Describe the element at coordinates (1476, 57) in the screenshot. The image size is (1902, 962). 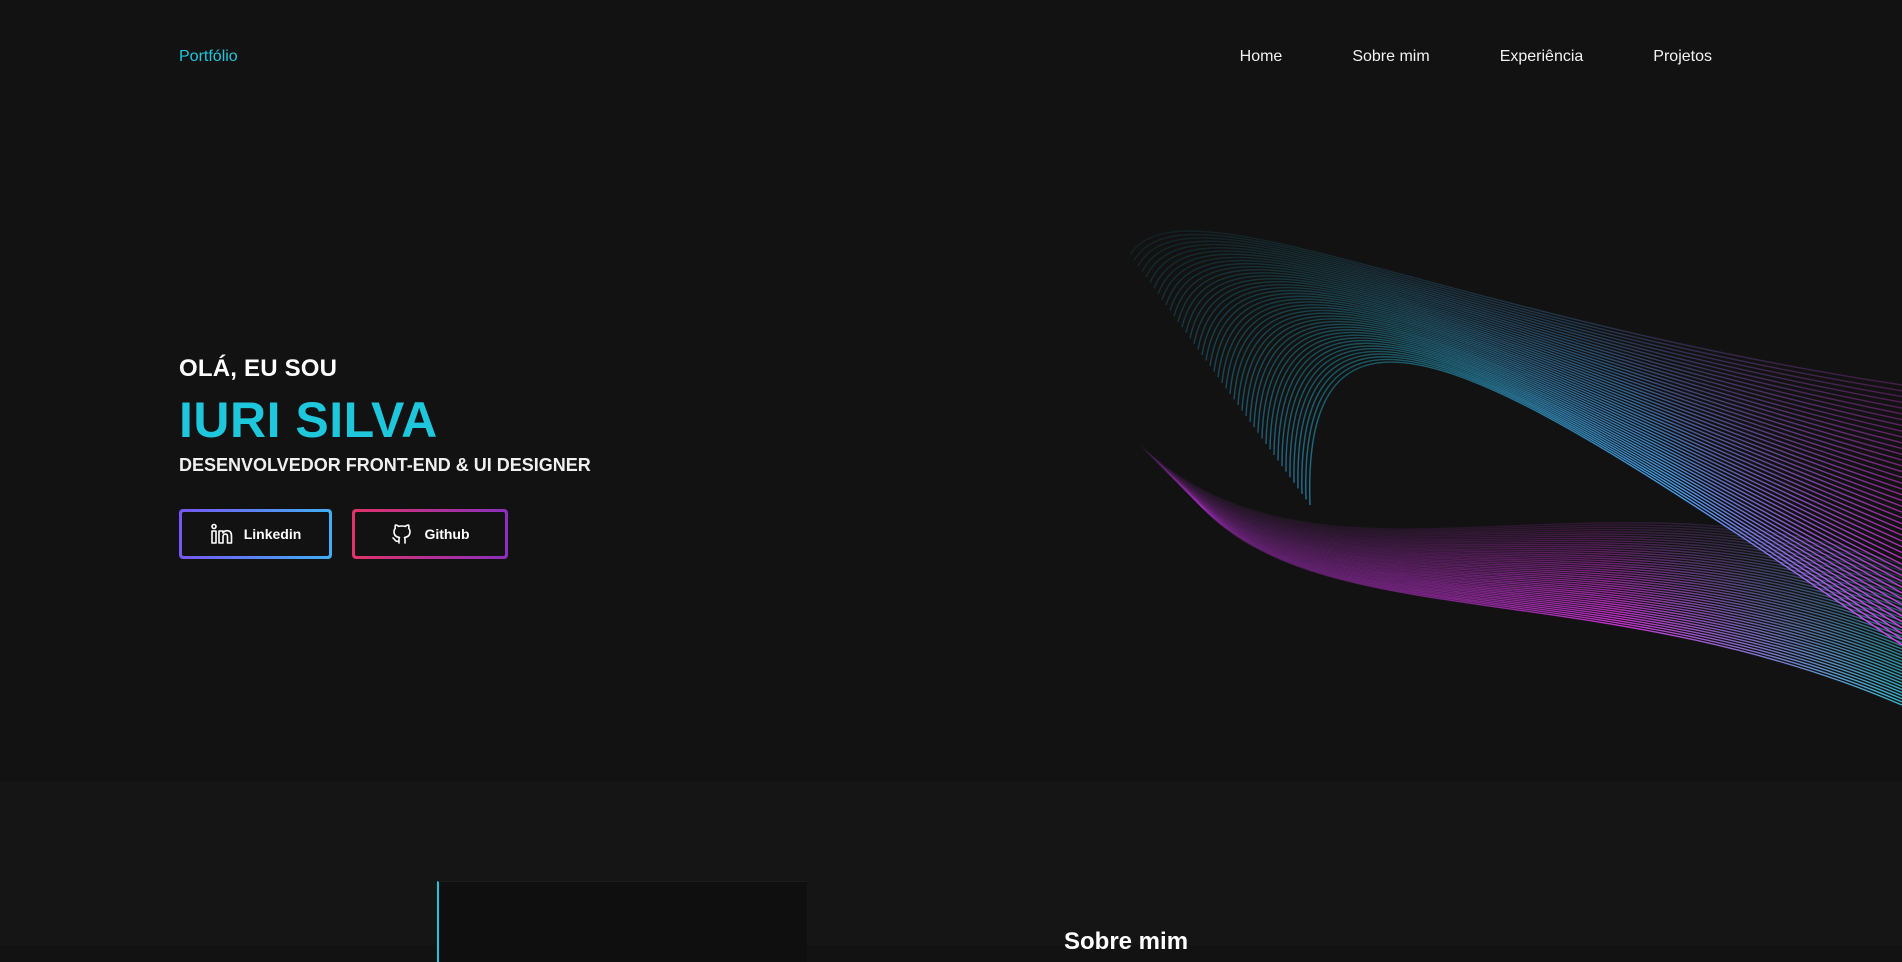
I see `nav-links: Home Sobre mim Experiência Projetos` at that location.